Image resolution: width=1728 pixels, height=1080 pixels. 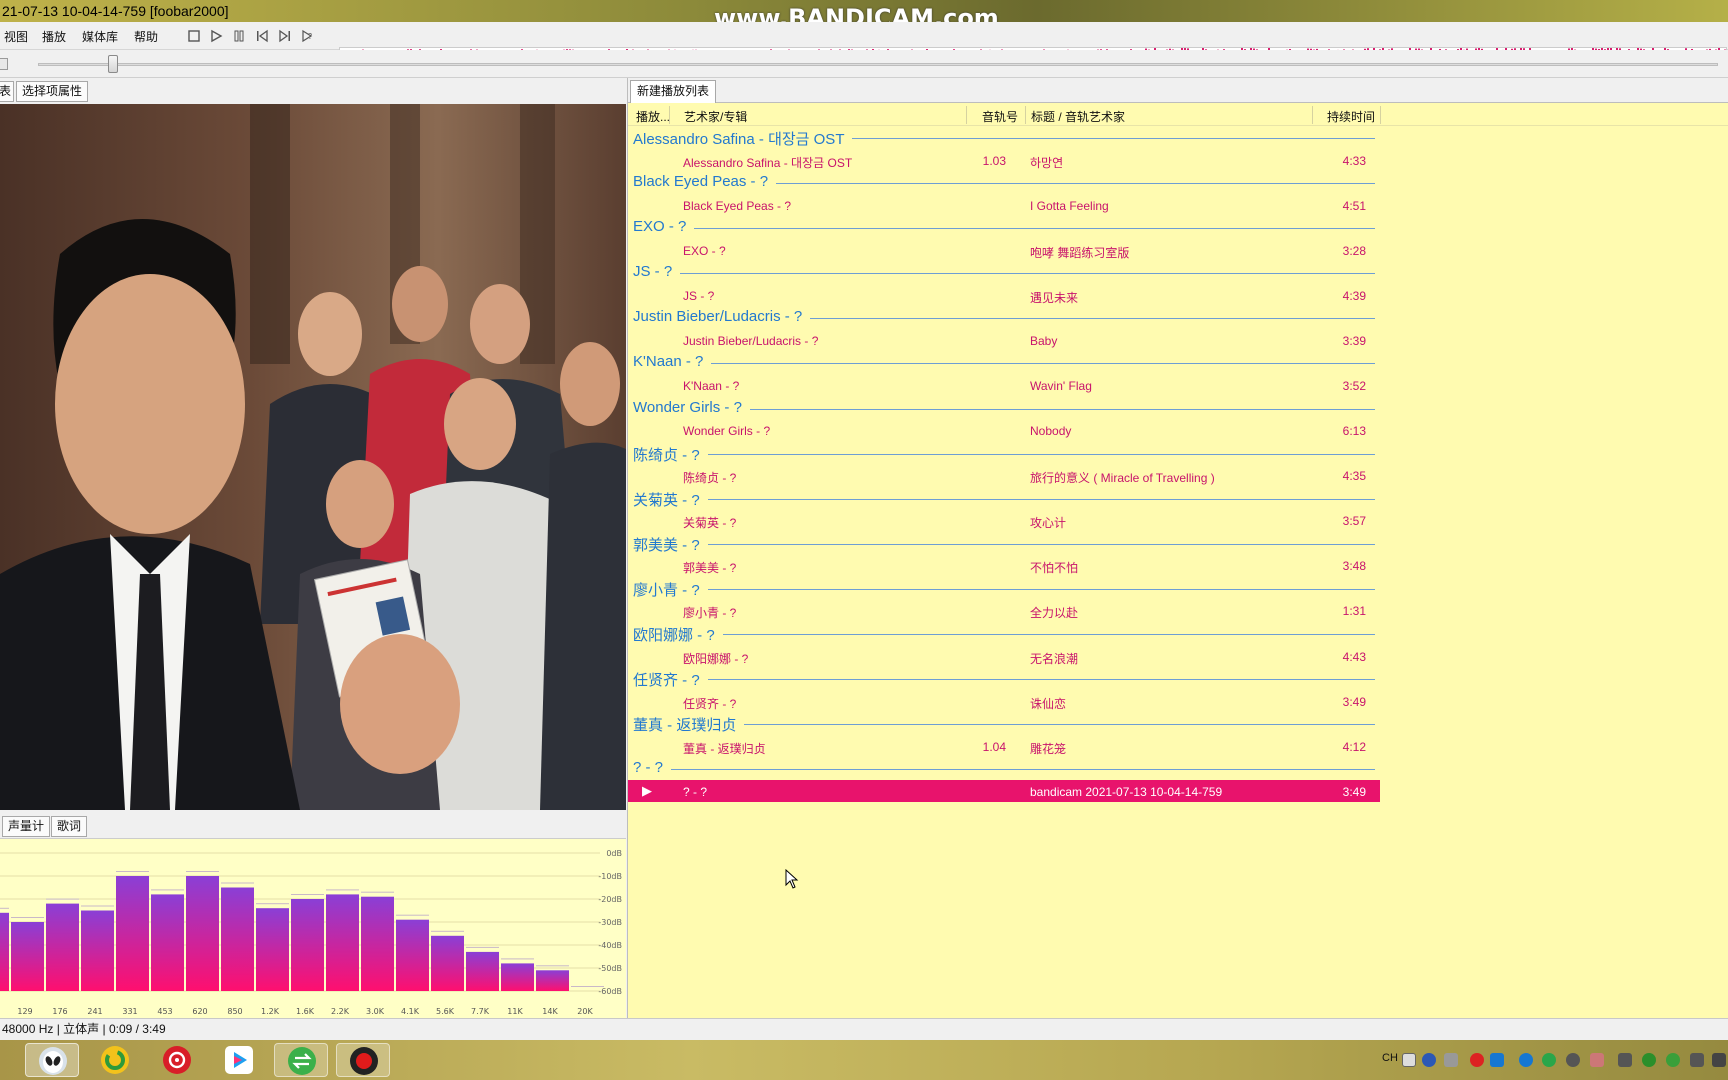 I want to click on tab-volume-meter: 声量计, so click(x=26, y=826).